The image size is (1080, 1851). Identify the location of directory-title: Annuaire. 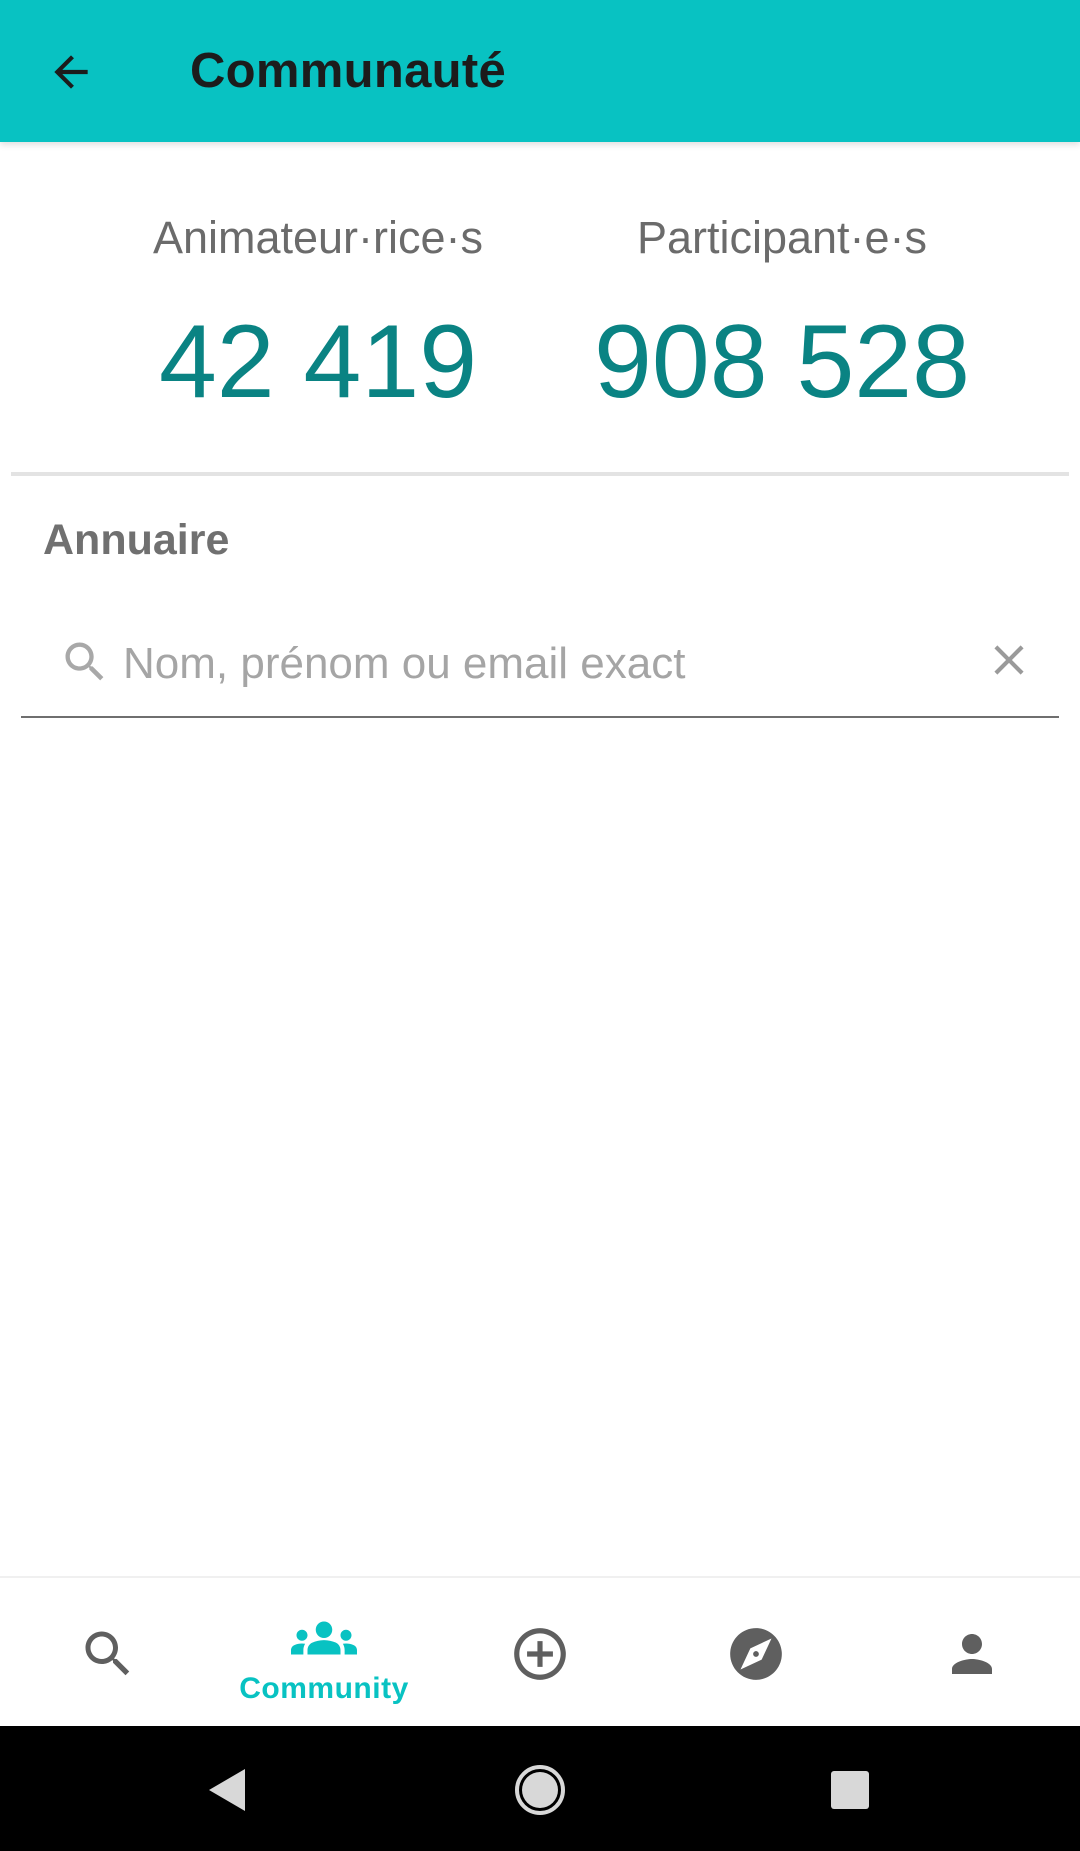
(136, 540).